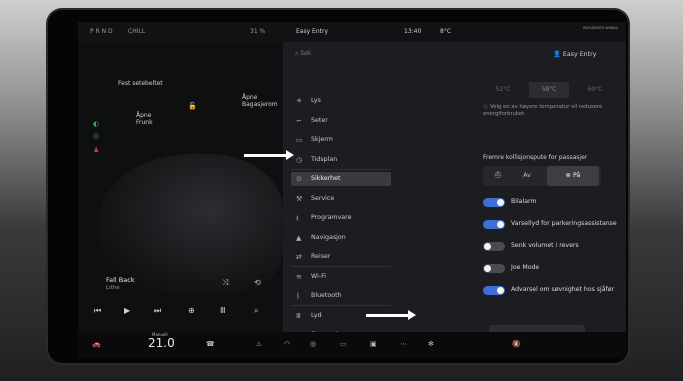 This screenshot has height=381, width=683. What do you see at coordinates (549, 90) in the screenshot?
I see `temp-option-58: 58°C` at bounding box center [549, 90].